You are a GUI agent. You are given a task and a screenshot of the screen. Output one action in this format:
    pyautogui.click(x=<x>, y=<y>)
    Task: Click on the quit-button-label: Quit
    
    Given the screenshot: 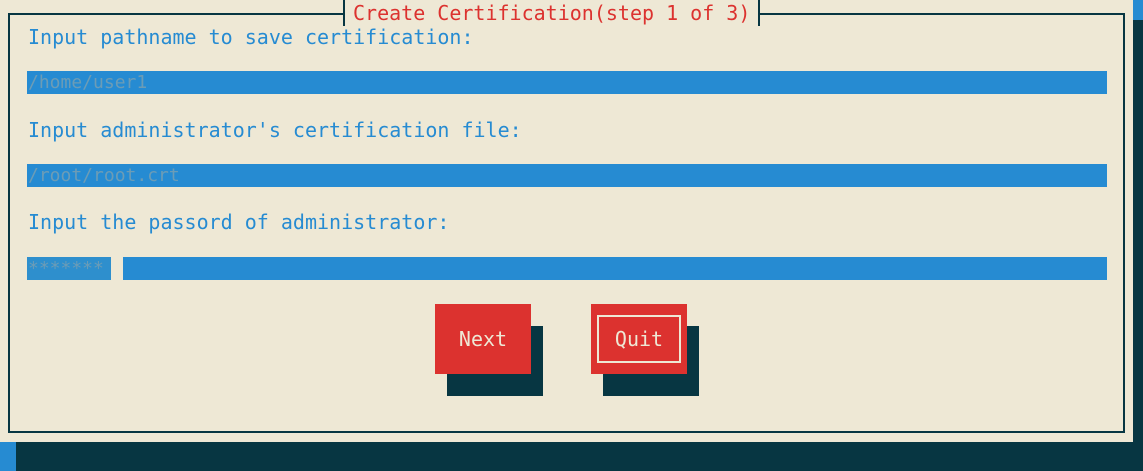 What is the action you would take?
    pyautogui.click(x=639, y=339)
    